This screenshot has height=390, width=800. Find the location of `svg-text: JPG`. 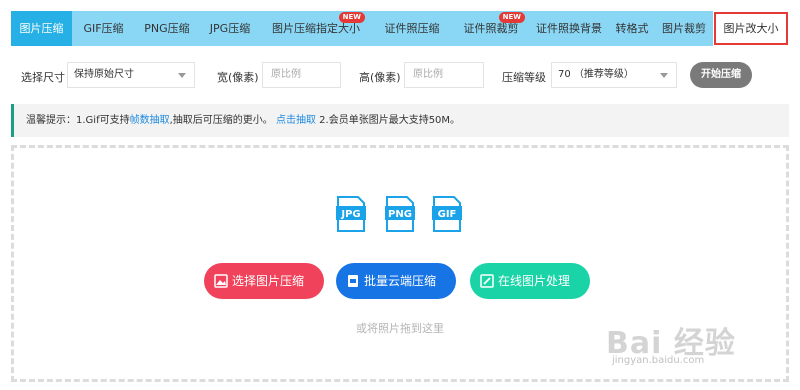

svg-text: JPG is located at coordinates (350, 214).